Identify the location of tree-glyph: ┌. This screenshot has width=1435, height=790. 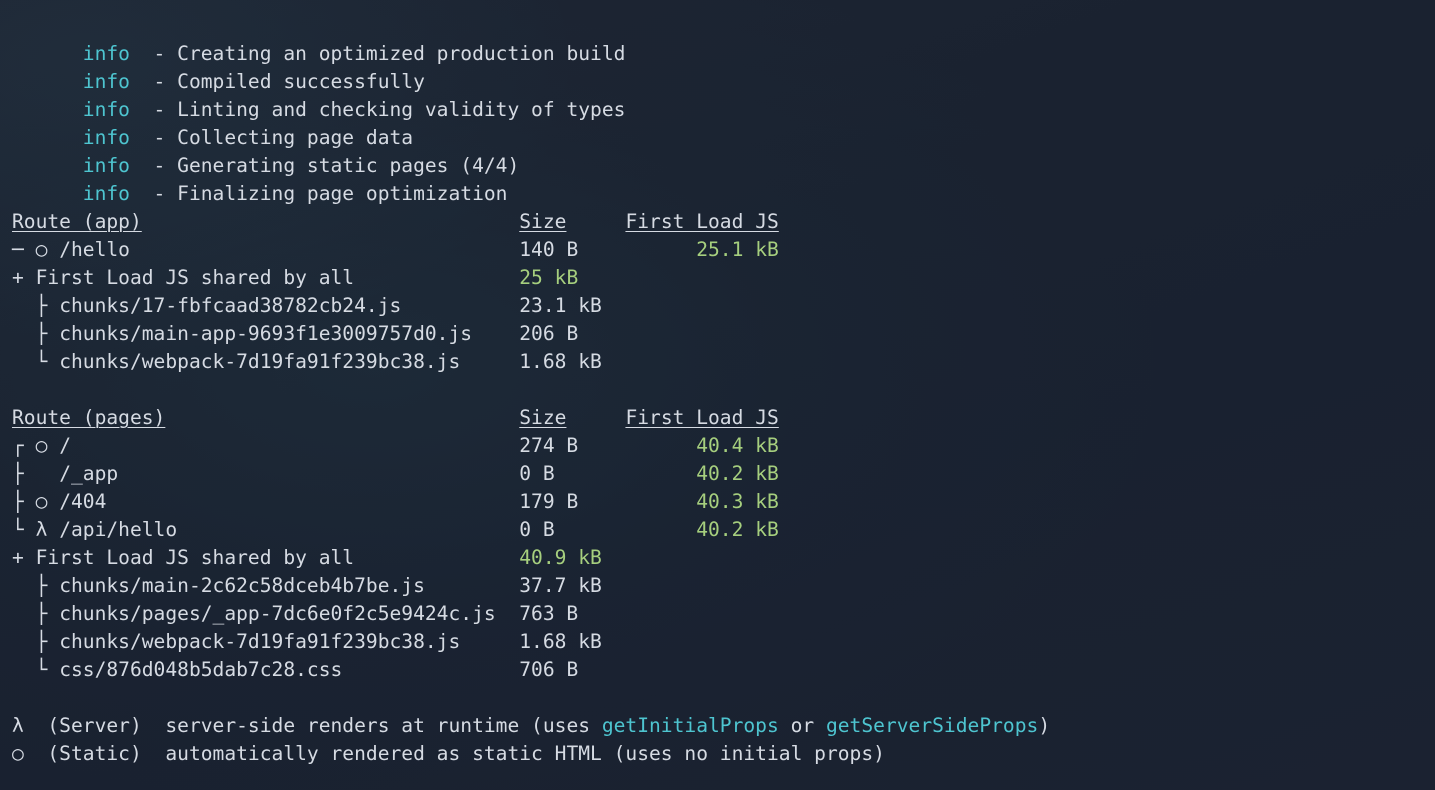
(24, 445).